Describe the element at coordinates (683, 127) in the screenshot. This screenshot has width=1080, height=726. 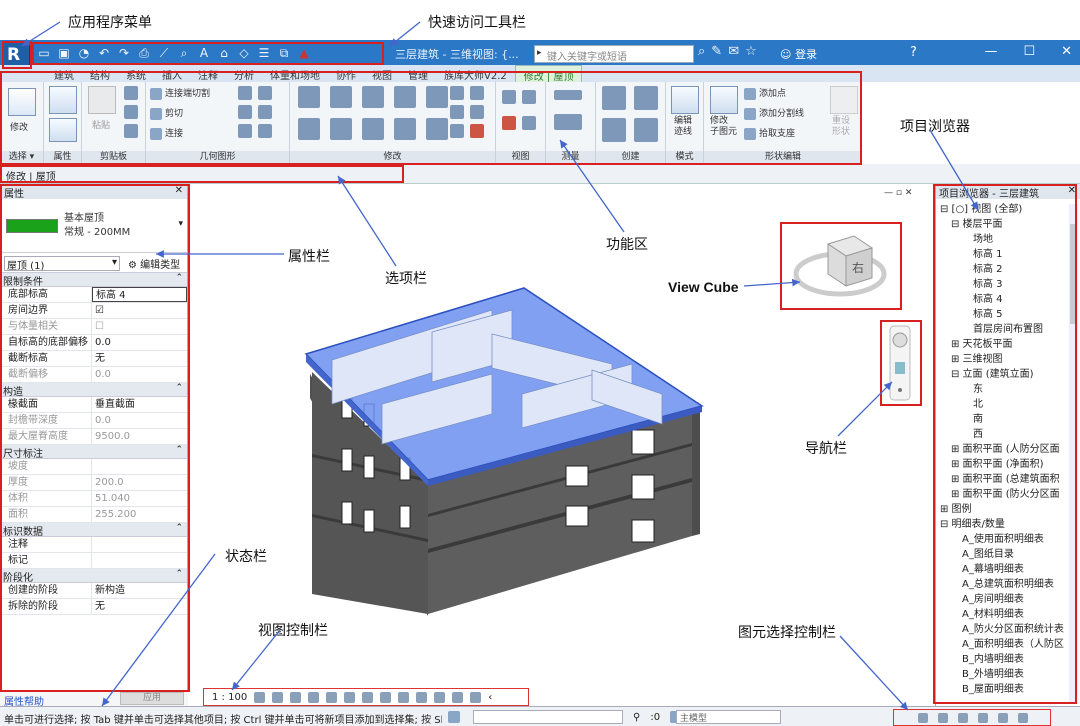
I see `edit-footprint-label: 编辑 迹线` at that location.